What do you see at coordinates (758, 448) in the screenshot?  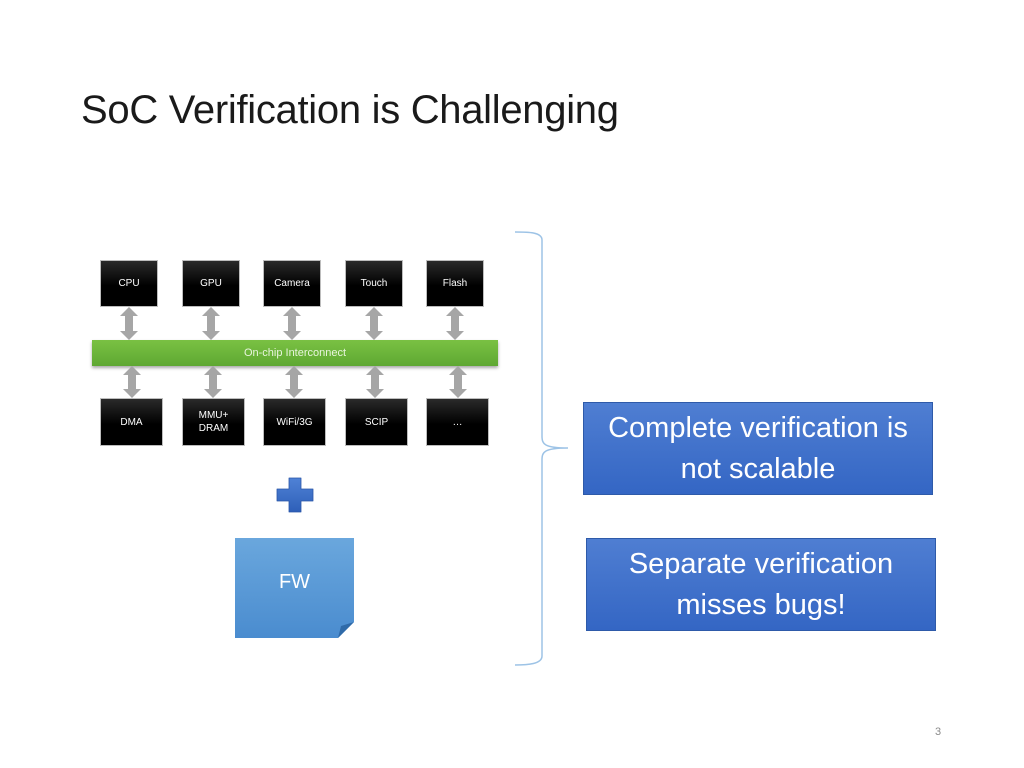 I see `callout-complete-verification: Complete verification is not scalable` at bounding box center [758, 448].